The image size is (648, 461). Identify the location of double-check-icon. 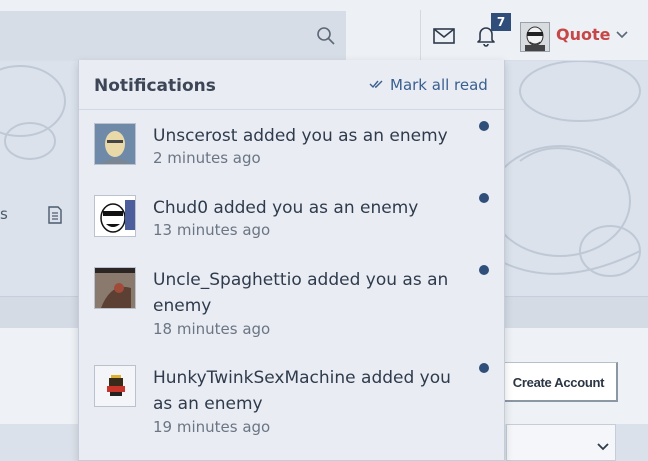
(376, 84).